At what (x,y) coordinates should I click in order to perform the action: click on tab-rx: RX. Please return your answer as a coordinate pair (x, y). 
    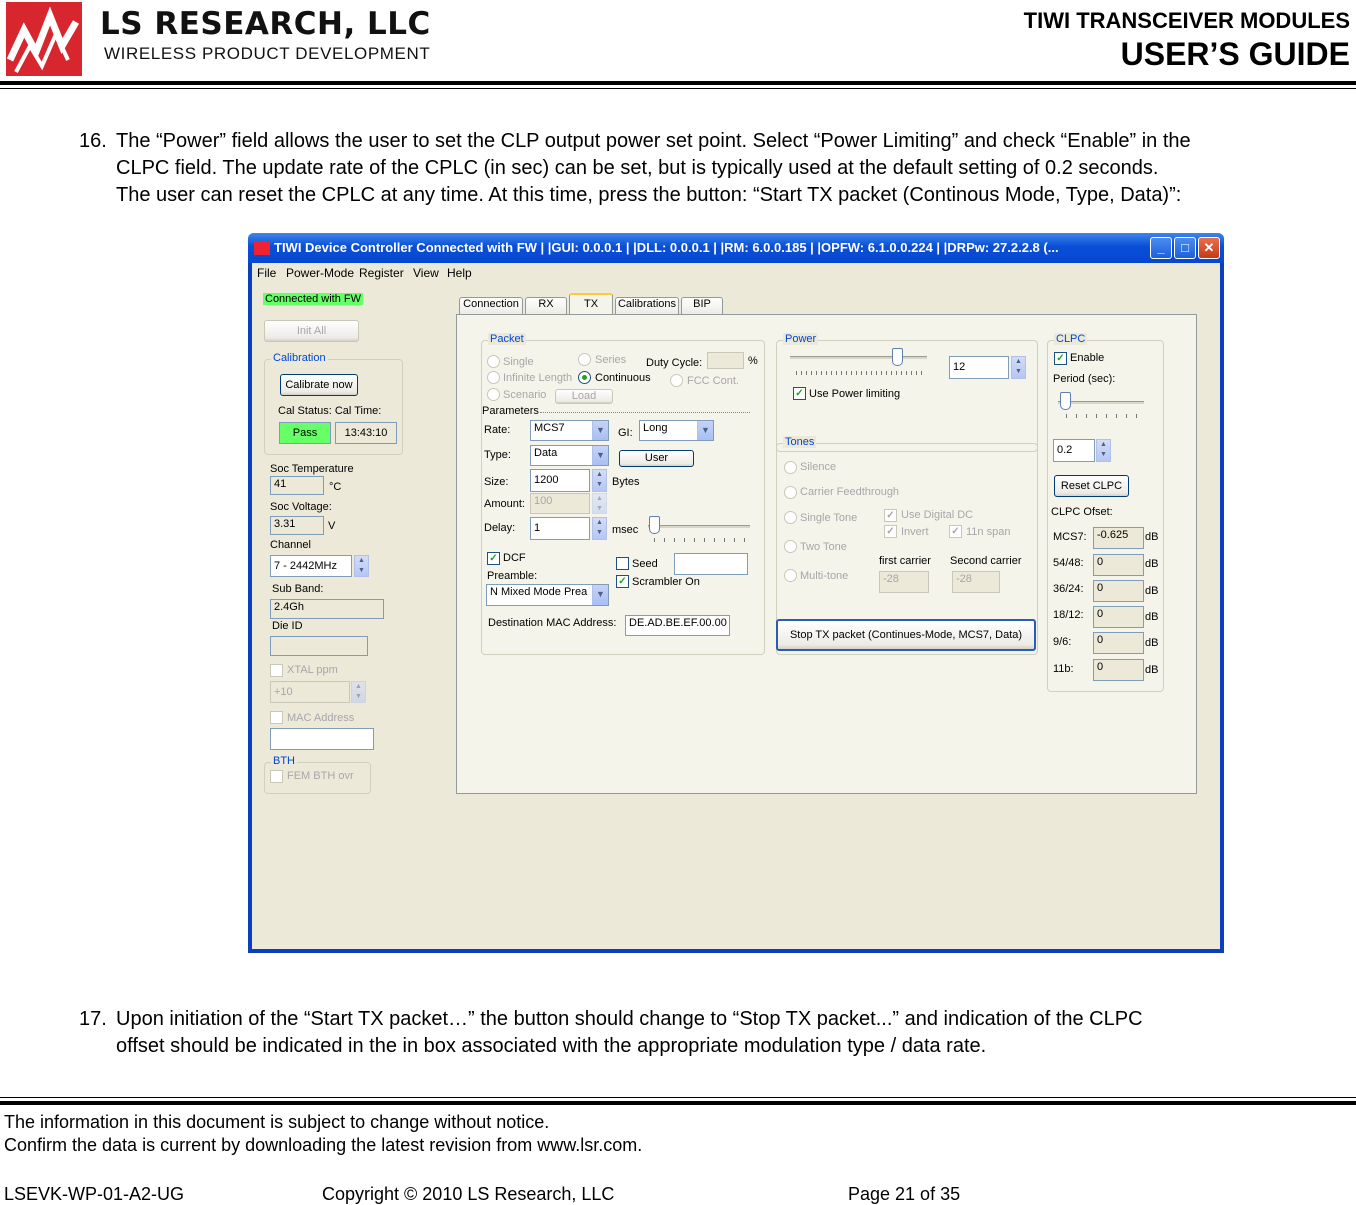
    Looking at the image, I should click on (546, 305).